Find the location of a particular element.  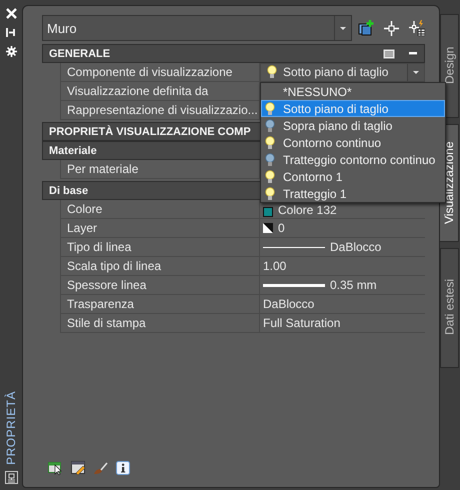

property-value: 0.35 mm is located at coordinates (353, 285).